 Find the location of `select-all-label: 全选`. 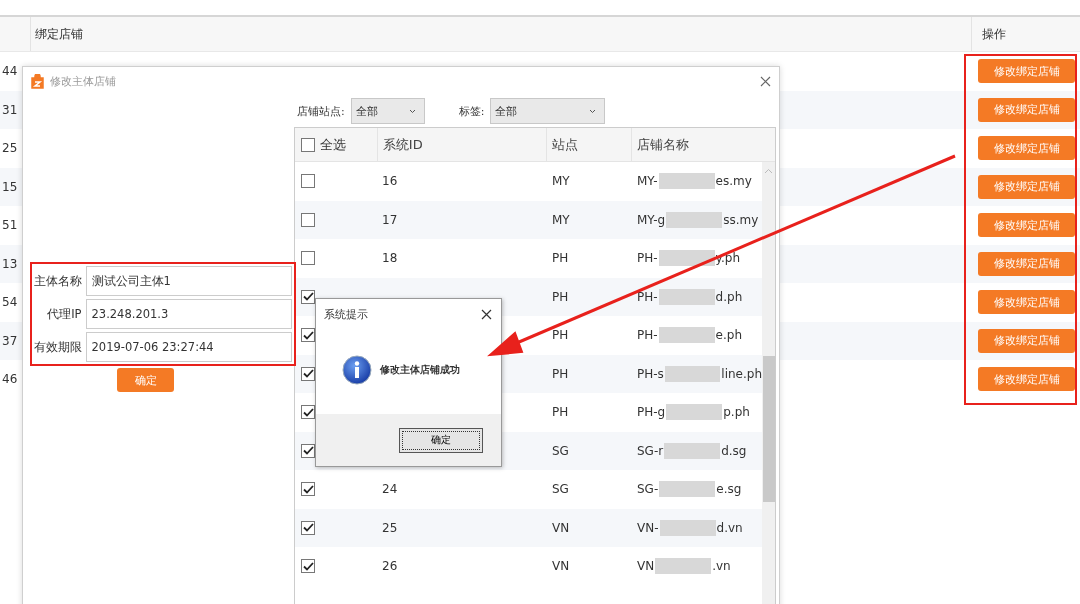

select-all-label: 全选 is located at coordinates (333, 144).